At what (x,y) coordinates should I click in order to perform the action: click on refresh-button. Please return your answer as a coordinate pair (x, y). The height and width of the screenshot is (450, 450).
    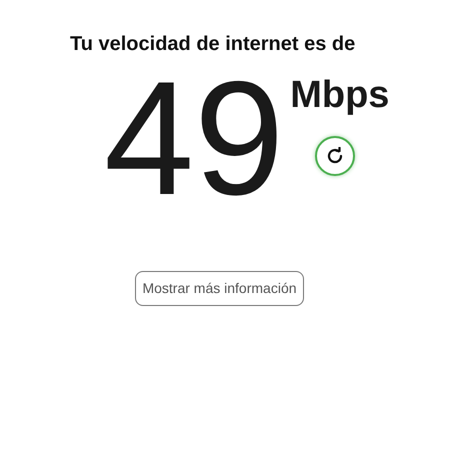
    Looking at the image, I should click on (334, 156).